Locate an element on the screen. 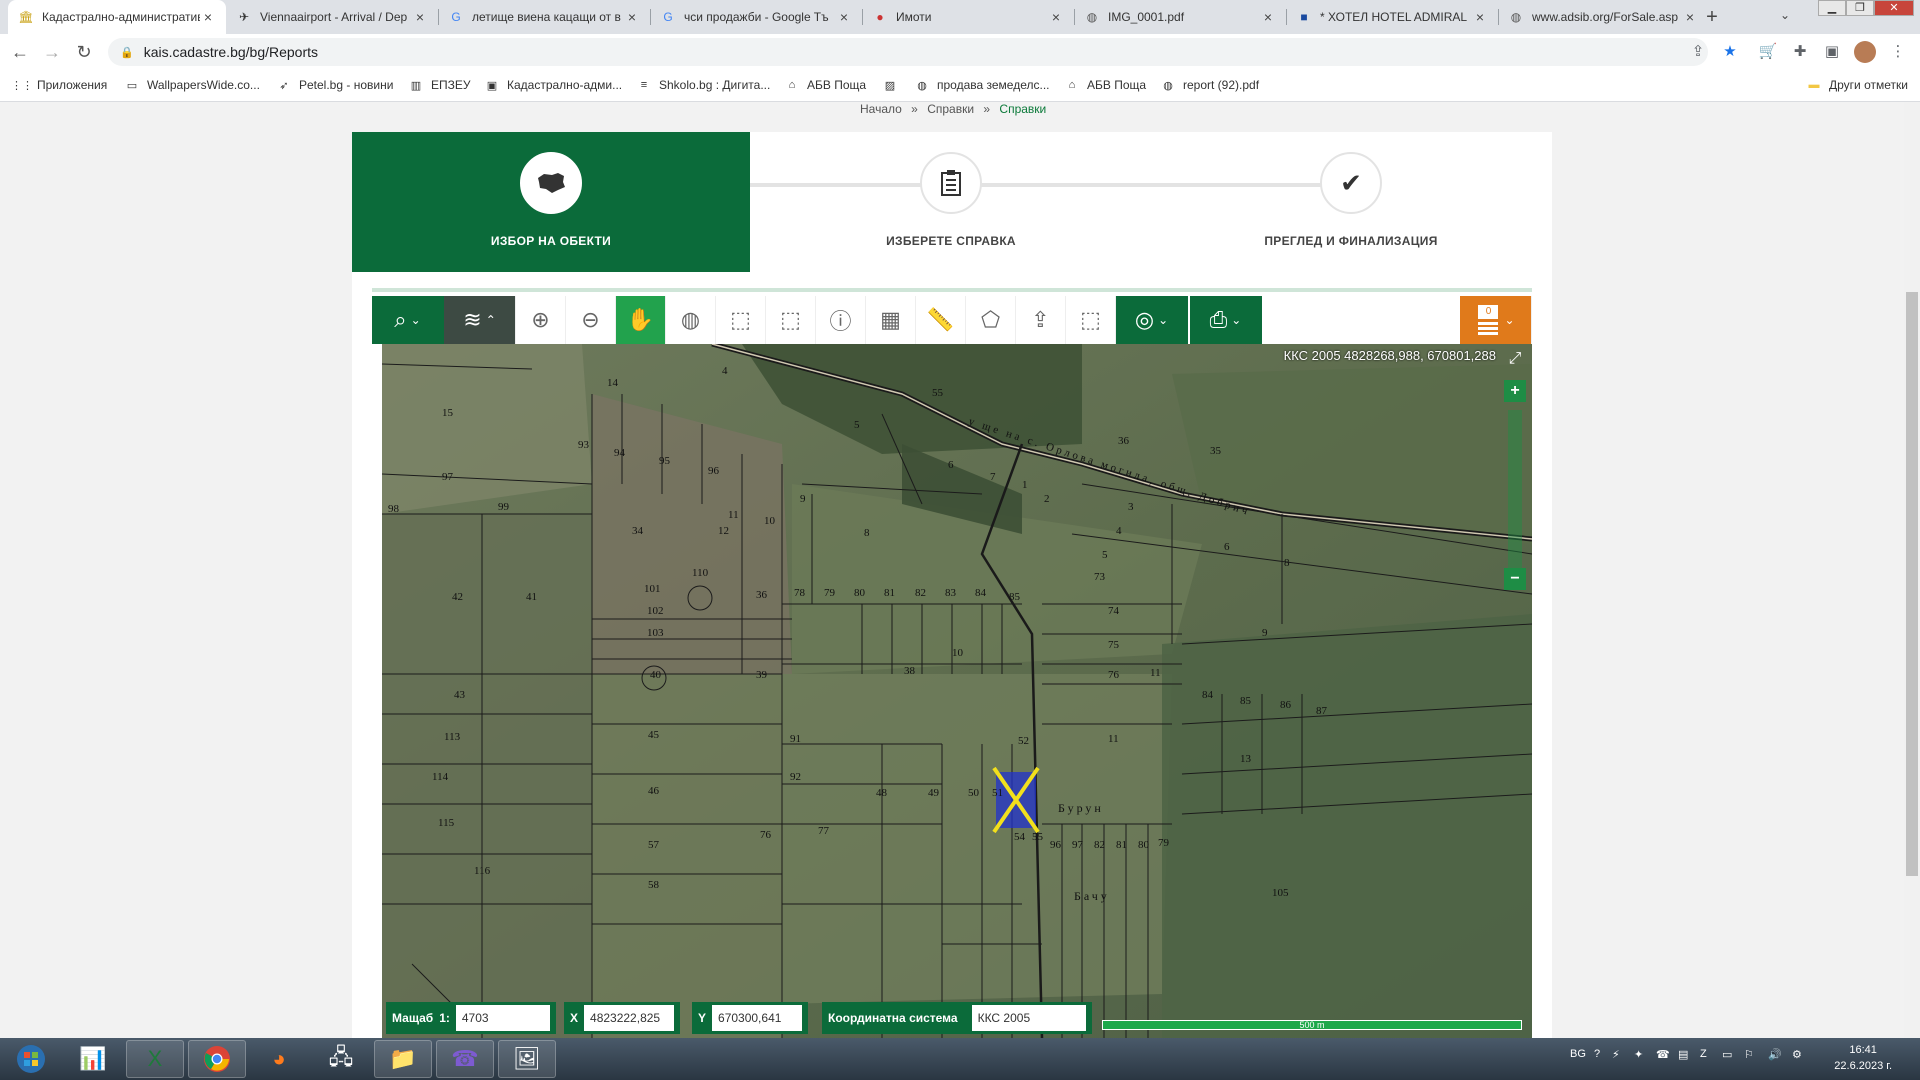 The image size is (1920, 1080). task-manager-icon: 📊 is located at coordinates (93, 1059).